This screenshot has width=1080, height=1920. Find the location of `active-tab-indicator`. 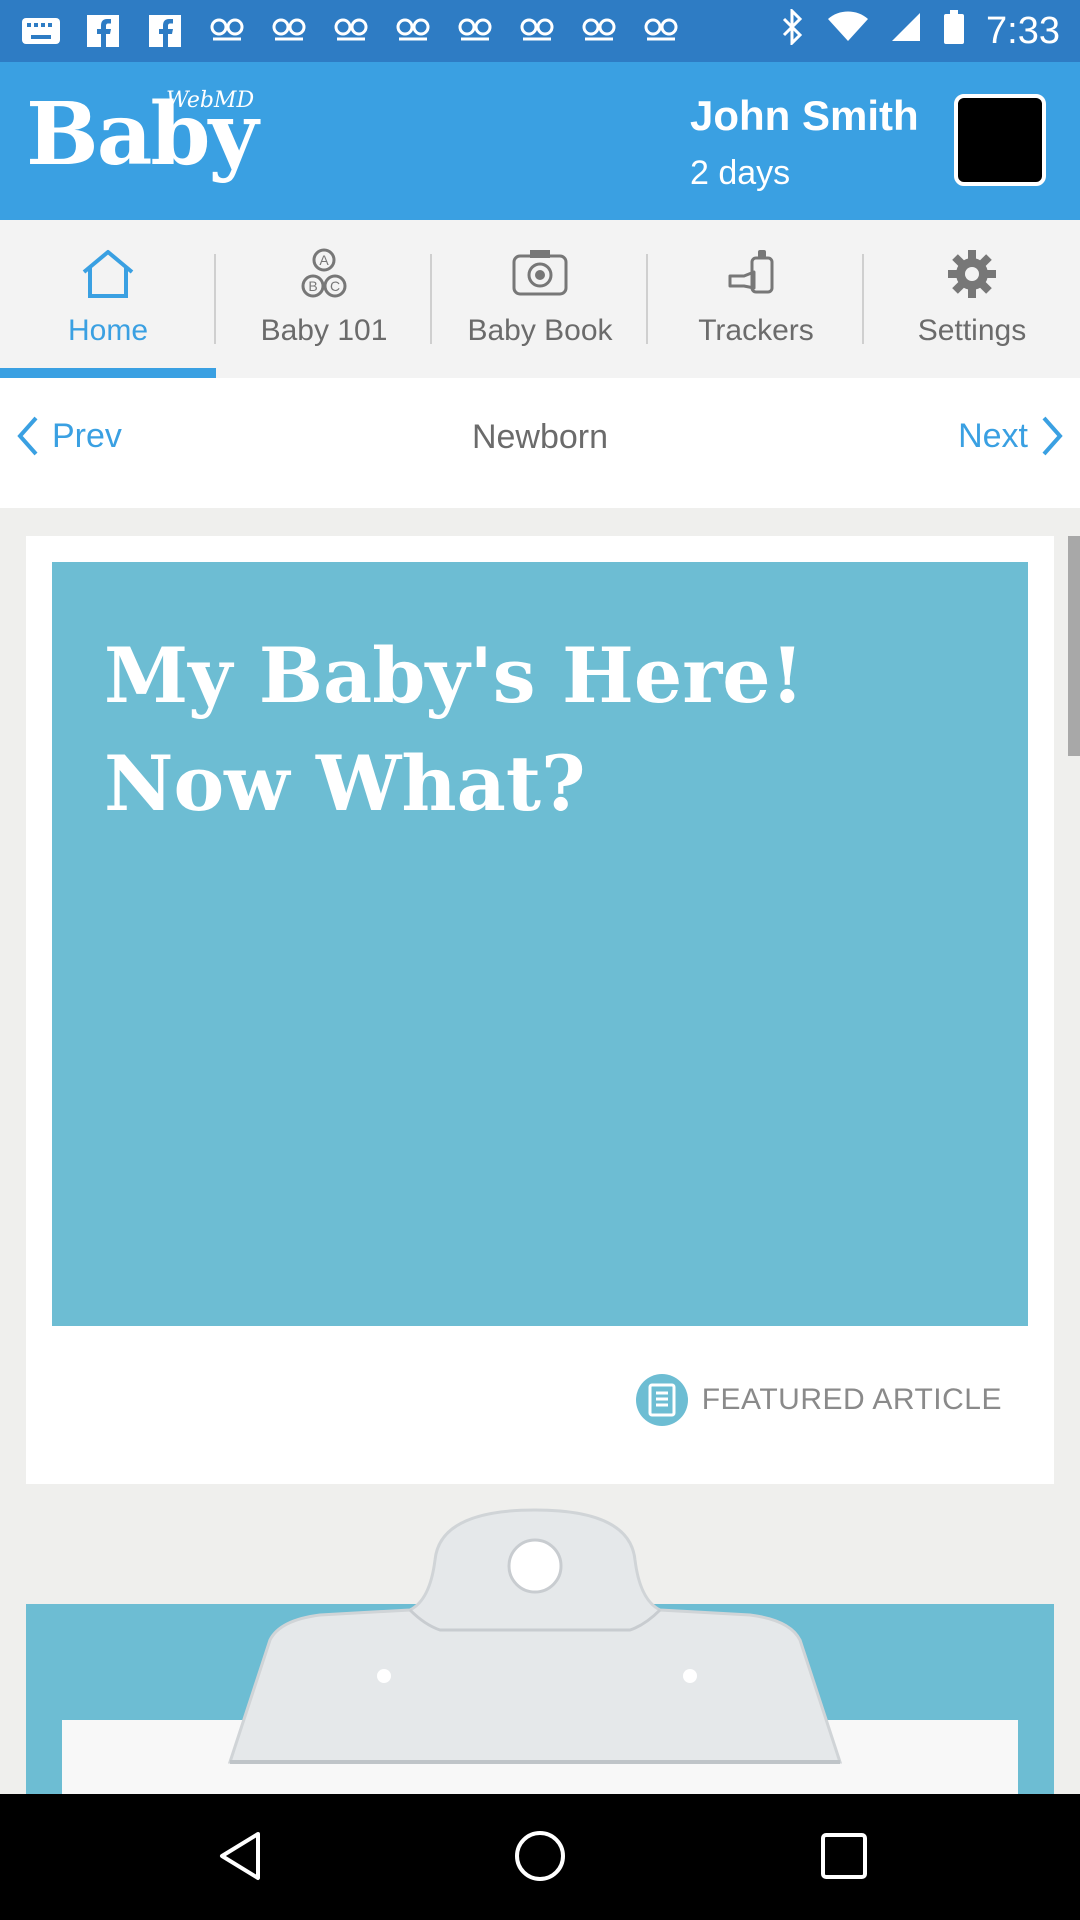

active-tab-indicator is located at coordinates (108, 373).